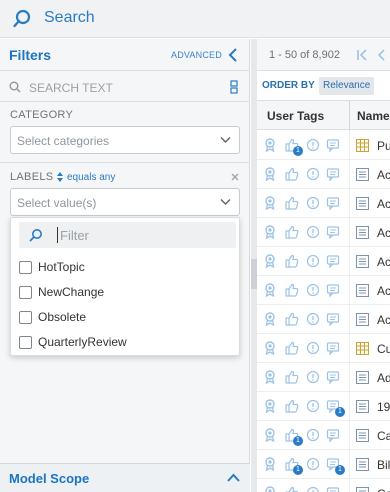  What do you see at coordinates (323, 435) in the screenshot?
I see `table-row: 1 Ca` at bounding box center [323, 435].